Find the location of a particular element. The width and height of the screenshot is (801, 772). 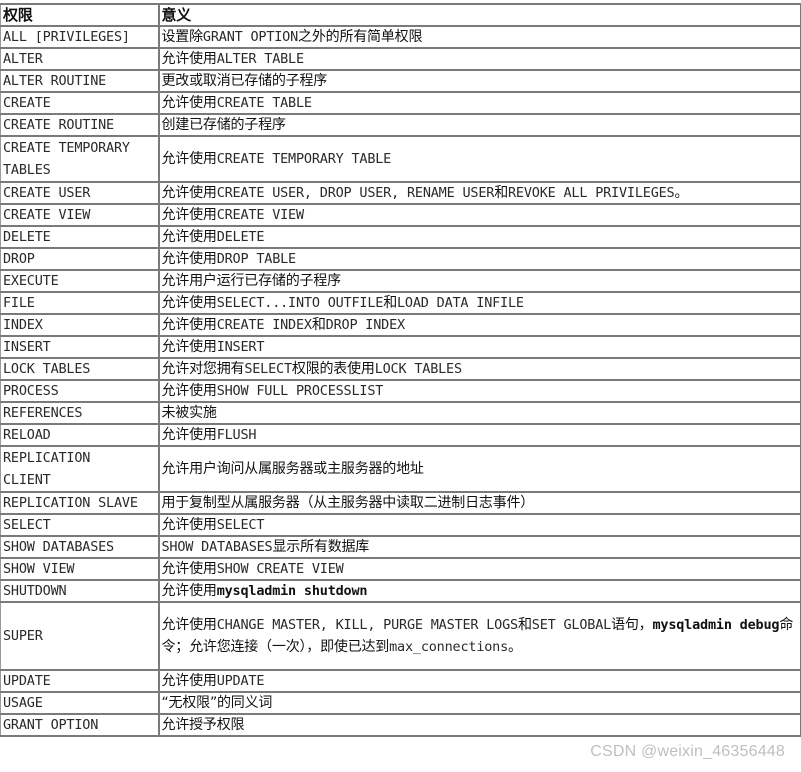

meaning-code: CHANGE MASTER, KILL, PURGE MASTER LOGS is located at coordinates (367, 625).